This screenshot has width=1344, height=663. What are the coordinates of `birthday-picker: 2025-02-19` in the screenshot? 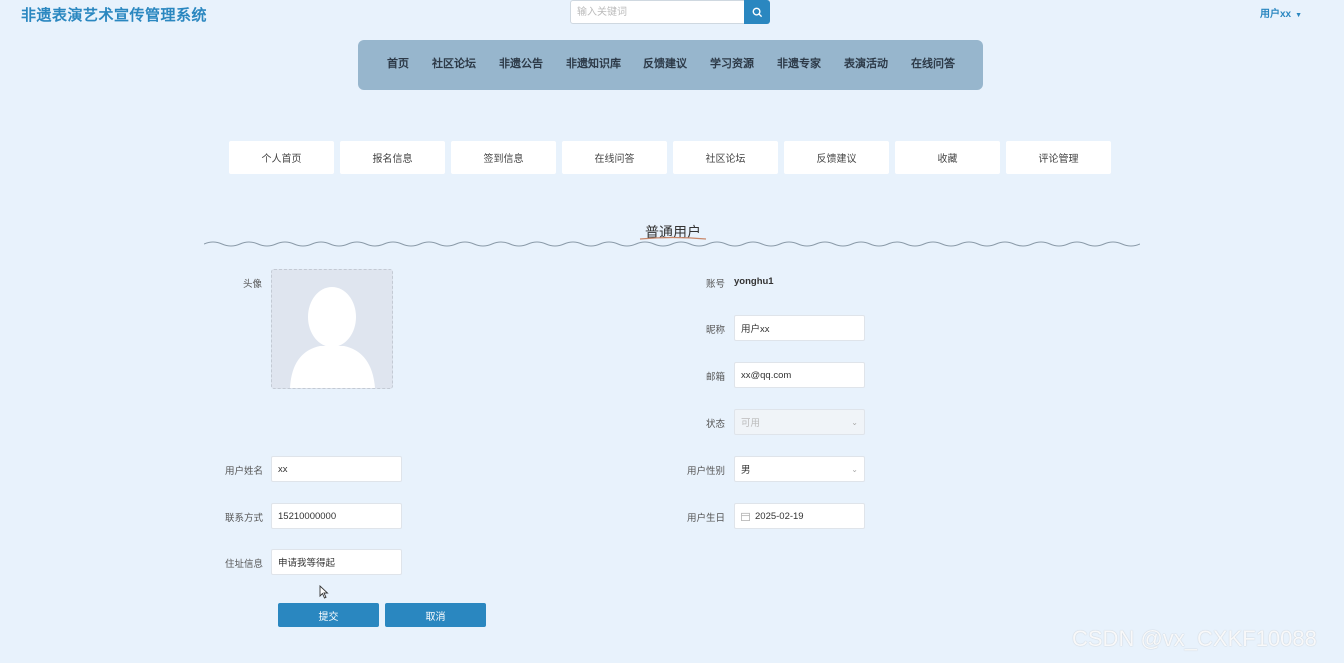 It's located at (799, 516).